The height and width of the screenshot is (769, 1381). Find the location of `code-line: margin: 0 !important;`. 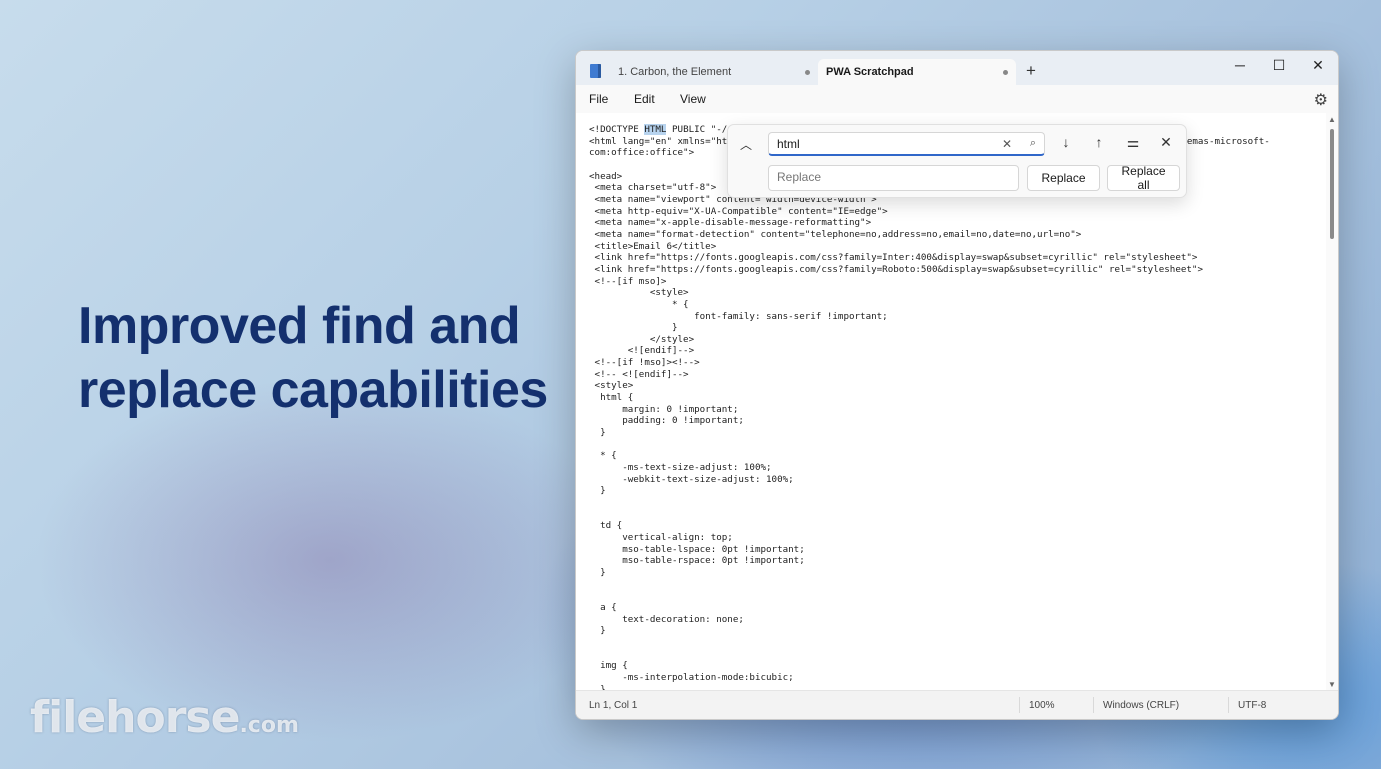

code-line: margin: 0 !important; is located at coordinates (664, 409).